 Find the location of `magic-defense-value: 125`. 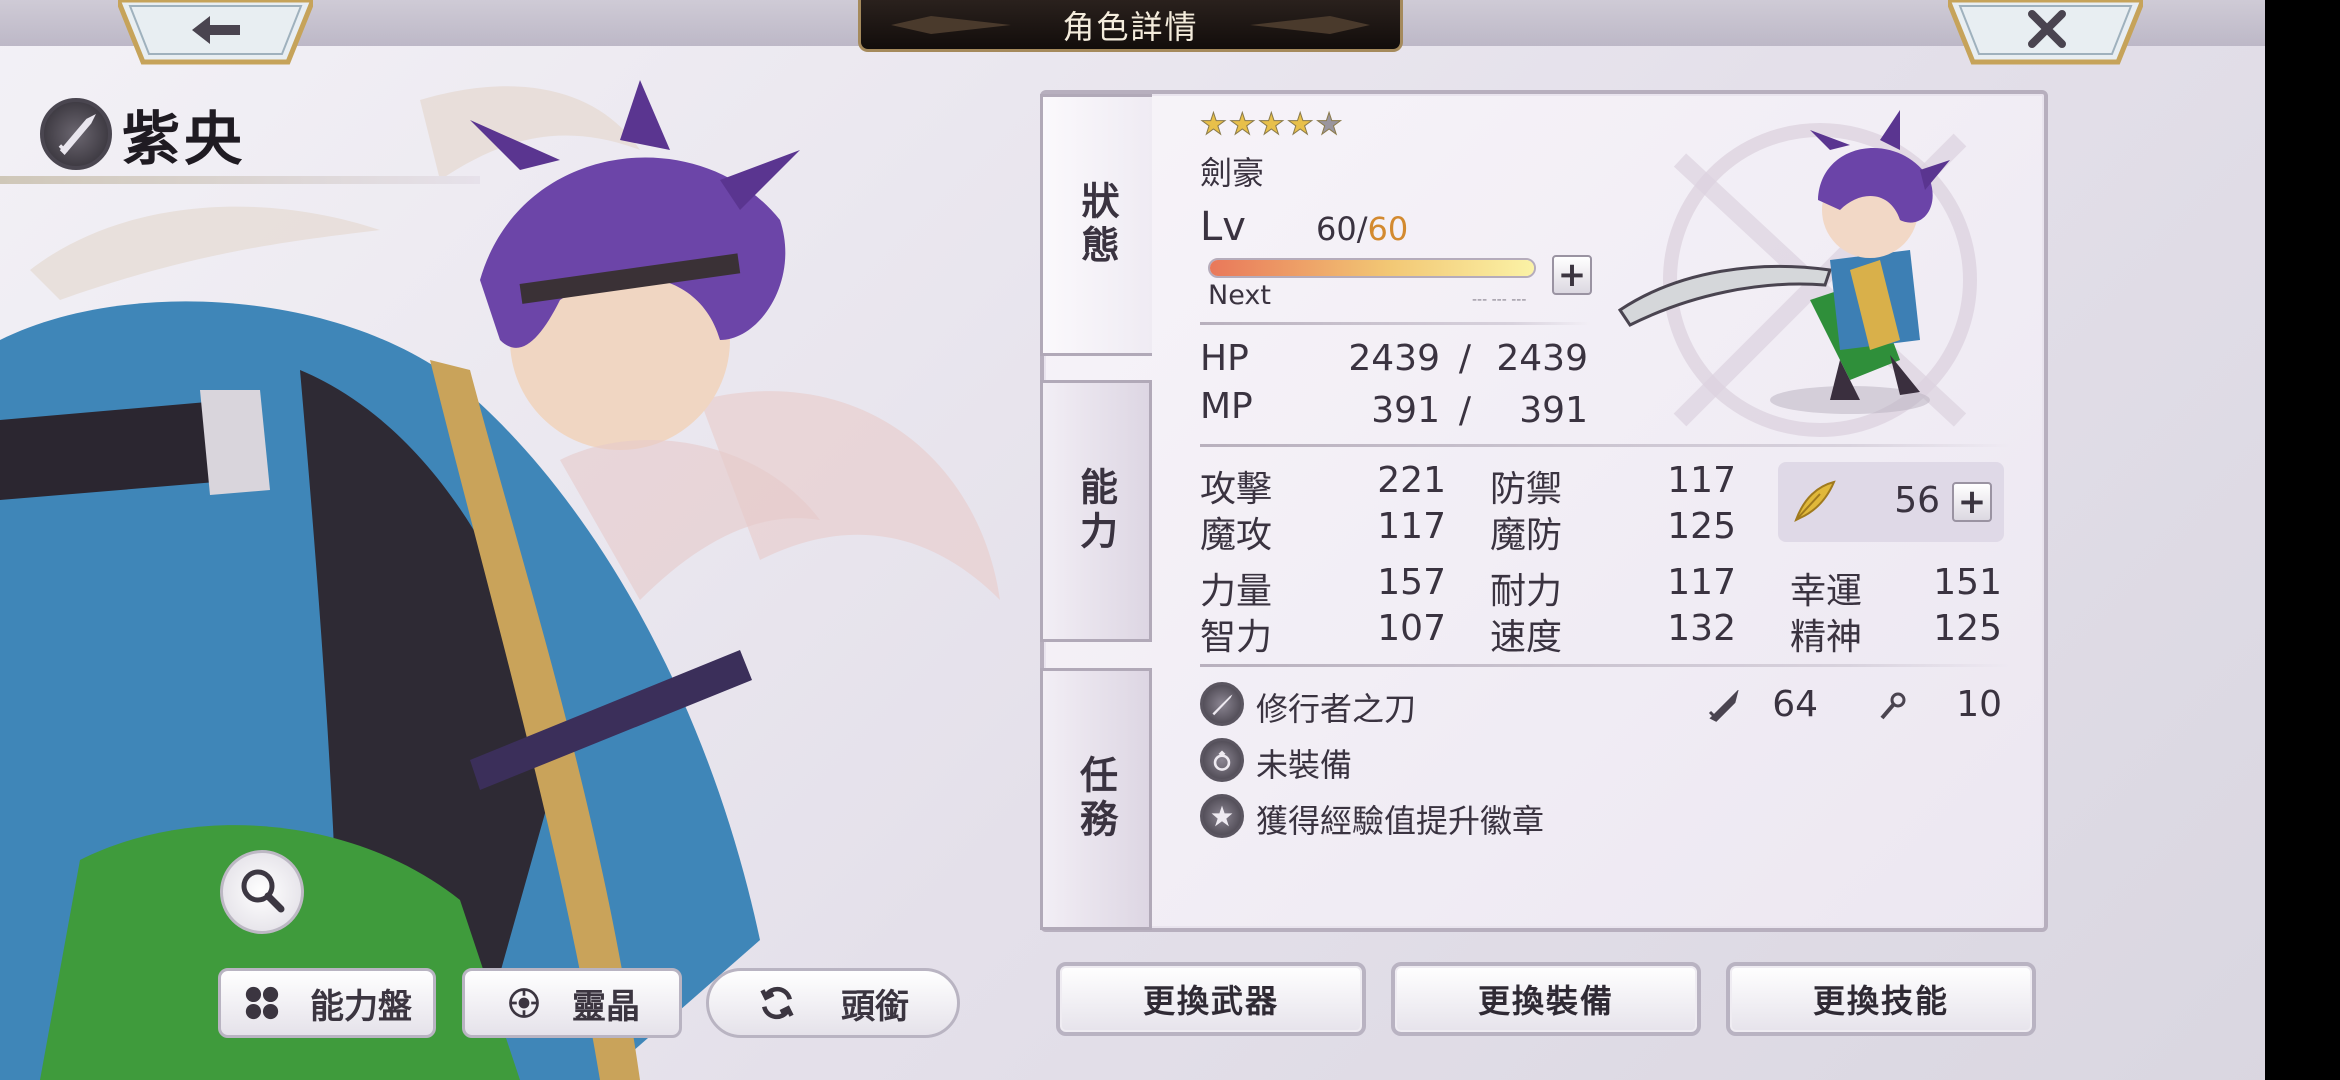

magic-defense-value: 125 is located at coordinates (1701, 526).